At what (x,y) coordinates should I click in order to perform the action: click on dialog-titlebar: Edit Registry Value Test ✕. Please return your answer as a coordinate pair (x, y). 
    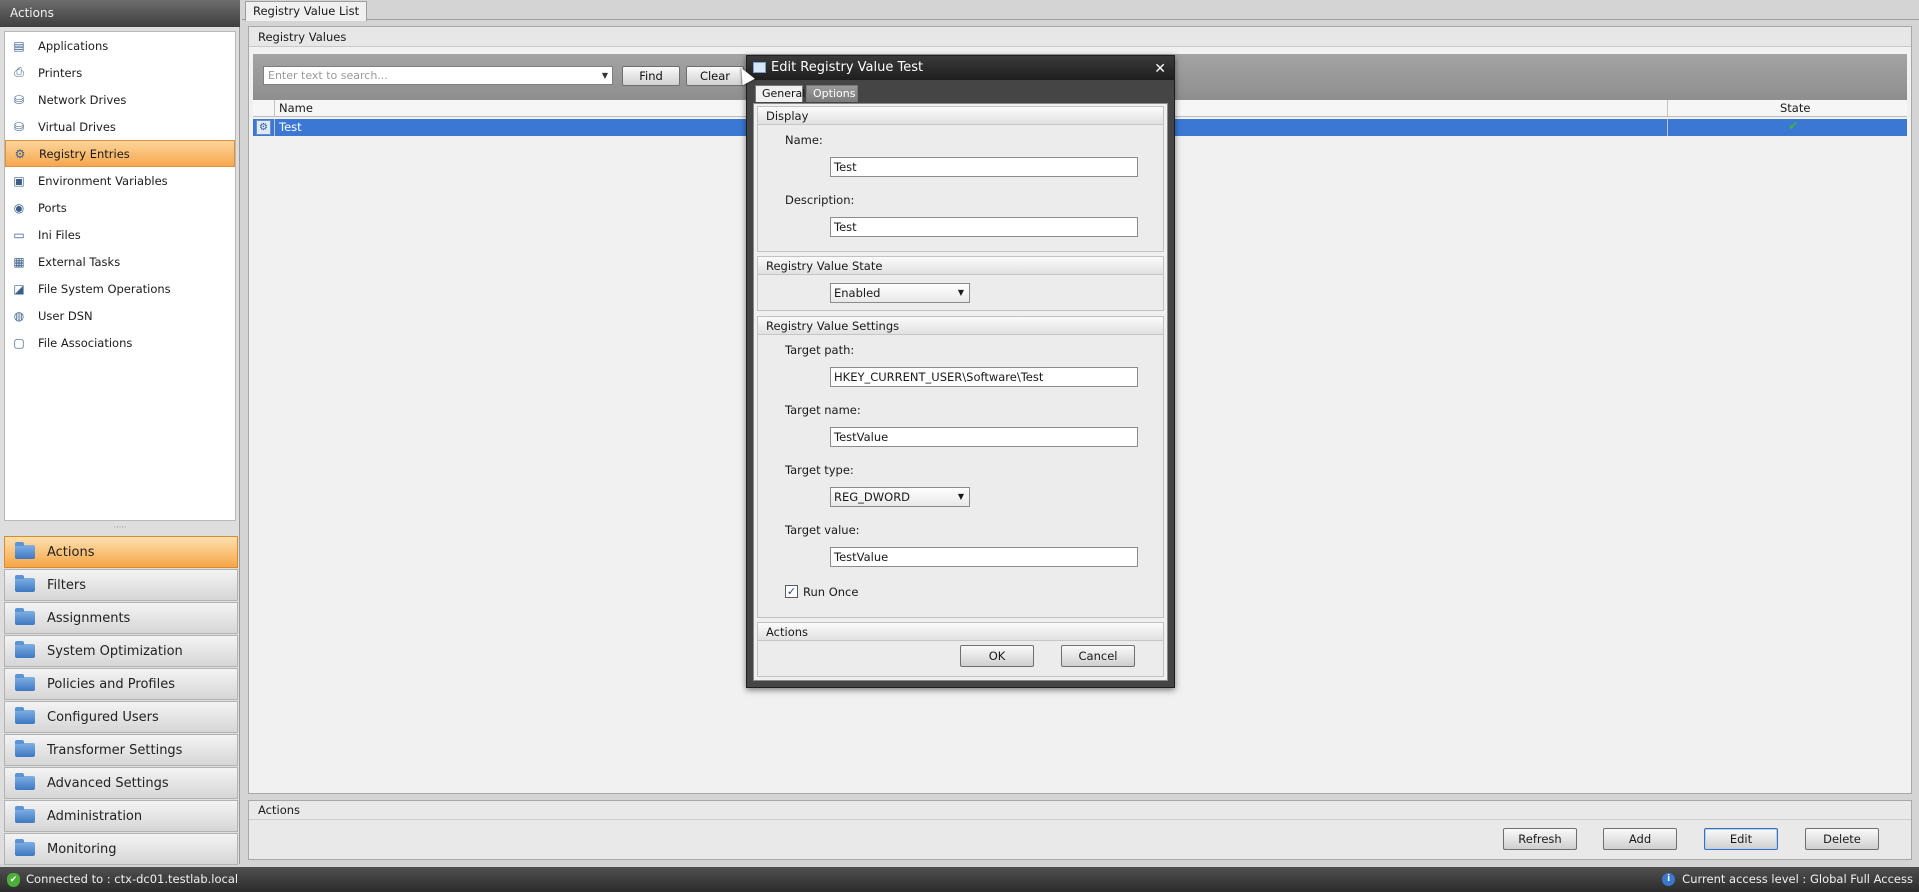
    Looking at the image, I should click on (960, 68).